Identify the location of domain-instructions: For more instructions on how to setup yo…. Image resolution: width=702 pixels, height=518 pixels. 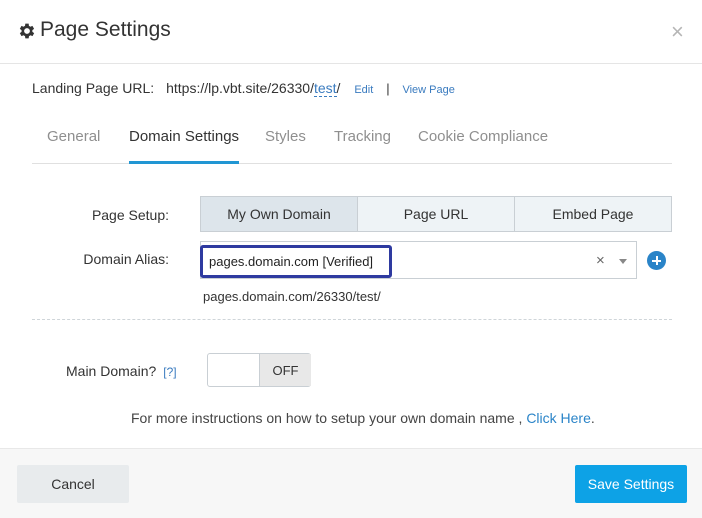
(363, 418).